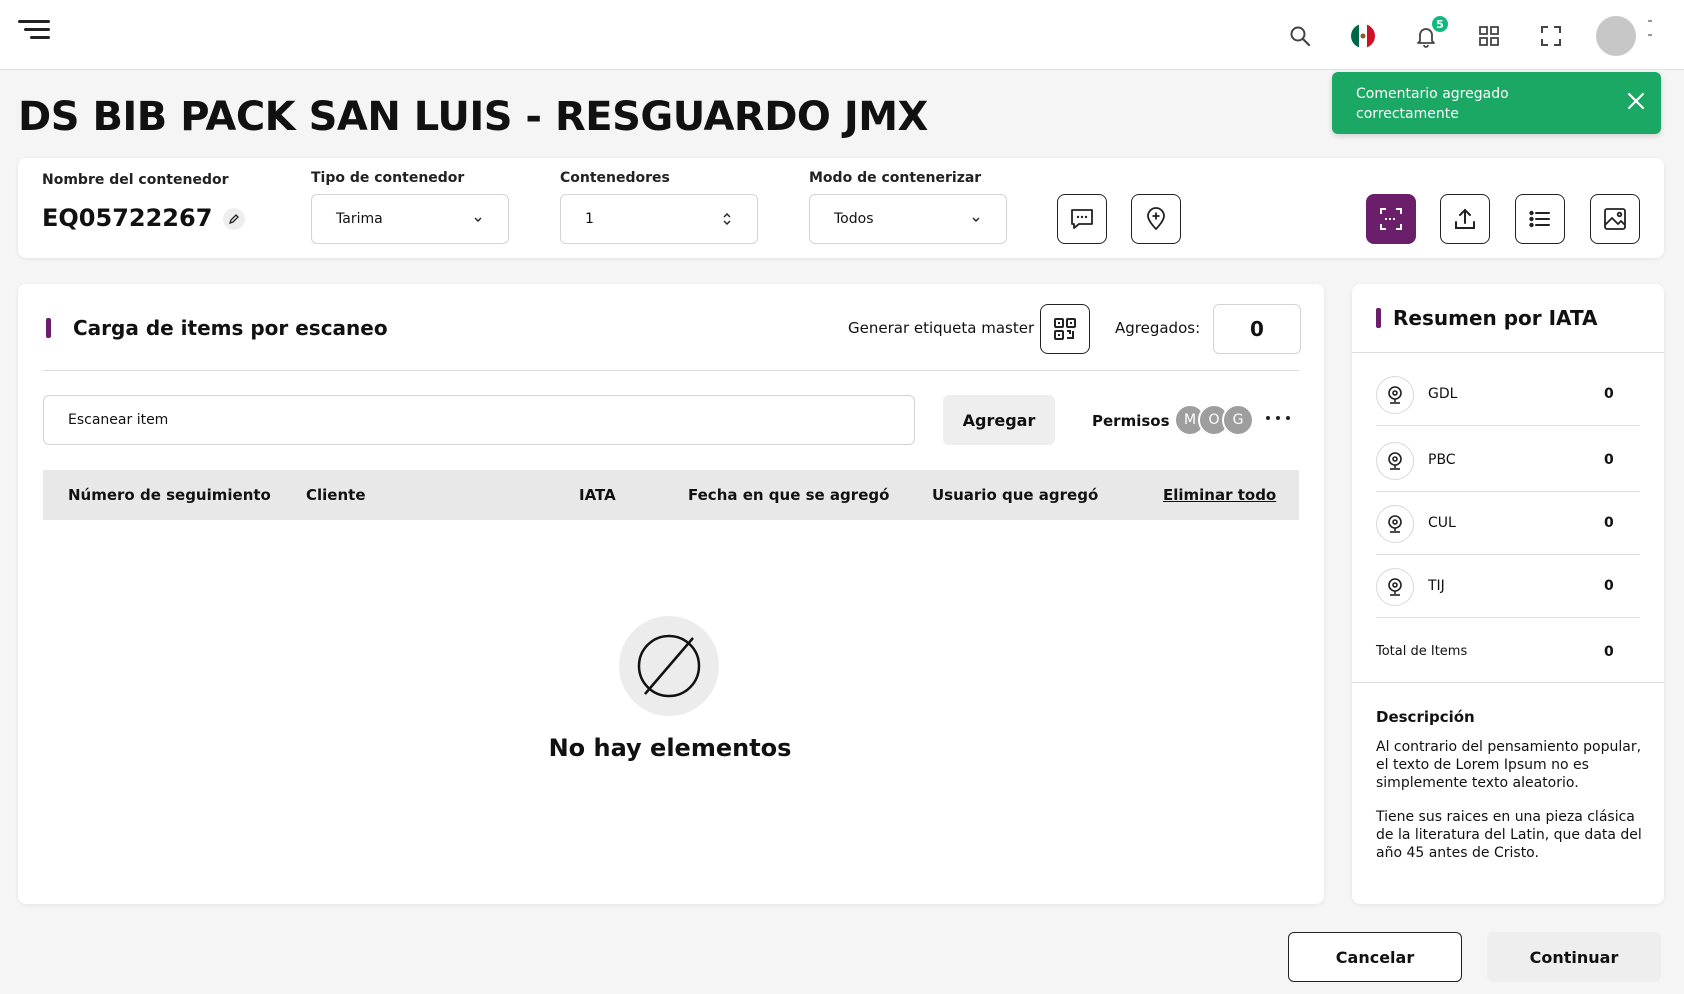 This screenshot has width=1684, height=994. What do you see at coordinates (359, 219) in the screenshot?
I see `container-type-value: Tarima` at bounding box center [359, 219].